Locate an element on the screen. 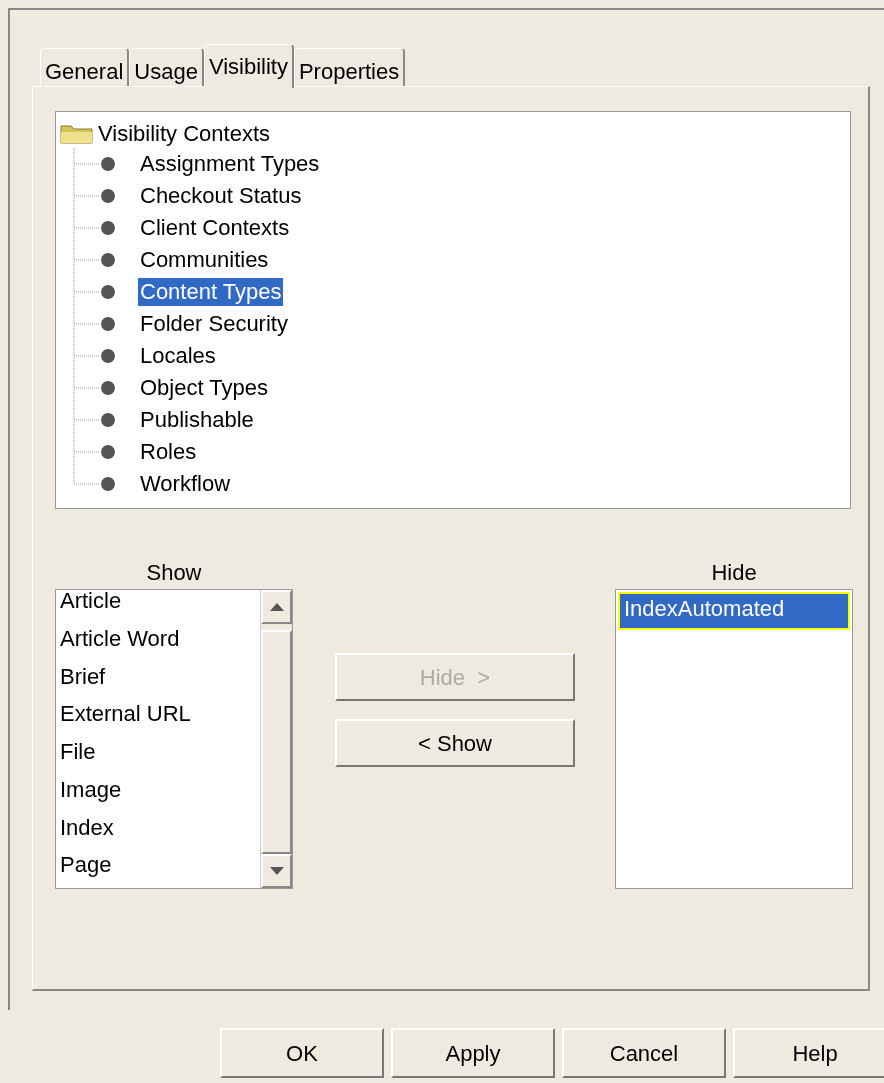 The width and height of the screenshot is (884, 1083). tab: Properties is located at coordinates (349, 67).